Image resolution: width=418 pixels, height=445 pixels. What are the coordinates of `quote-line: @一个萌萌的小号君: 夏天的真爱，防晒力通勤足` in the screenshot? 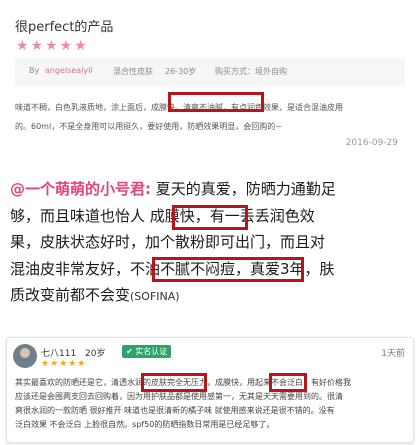 It's located at (173, 189).